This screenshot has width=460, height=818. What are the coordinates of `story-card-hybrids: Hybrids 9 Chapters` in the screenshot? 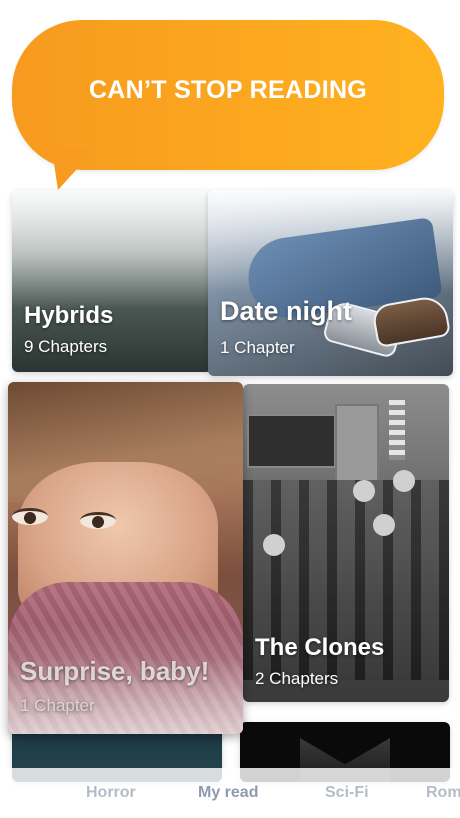 It's located at (112, 281).